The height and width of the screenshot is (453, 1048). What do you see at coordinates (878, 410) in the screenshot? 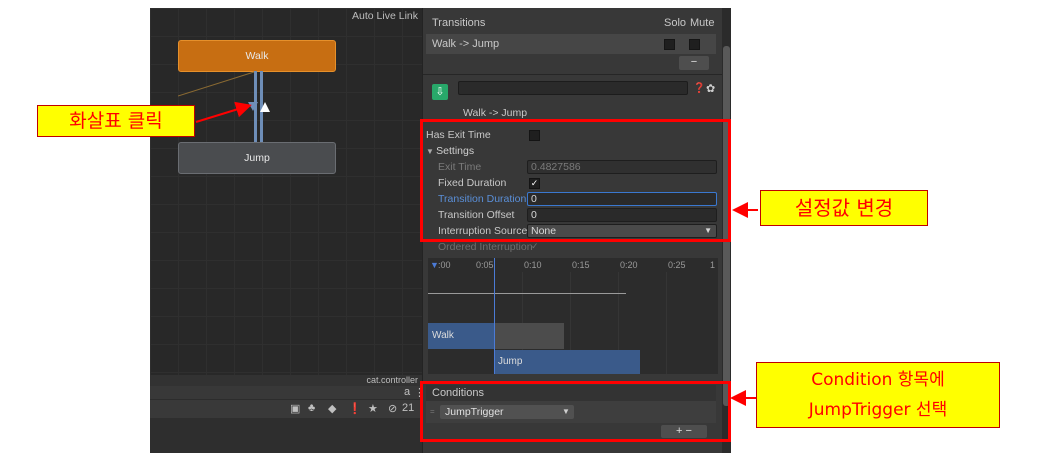
I see `callout-condition-line2: JumpTrigger 선택` at bounding box center [878, 410].